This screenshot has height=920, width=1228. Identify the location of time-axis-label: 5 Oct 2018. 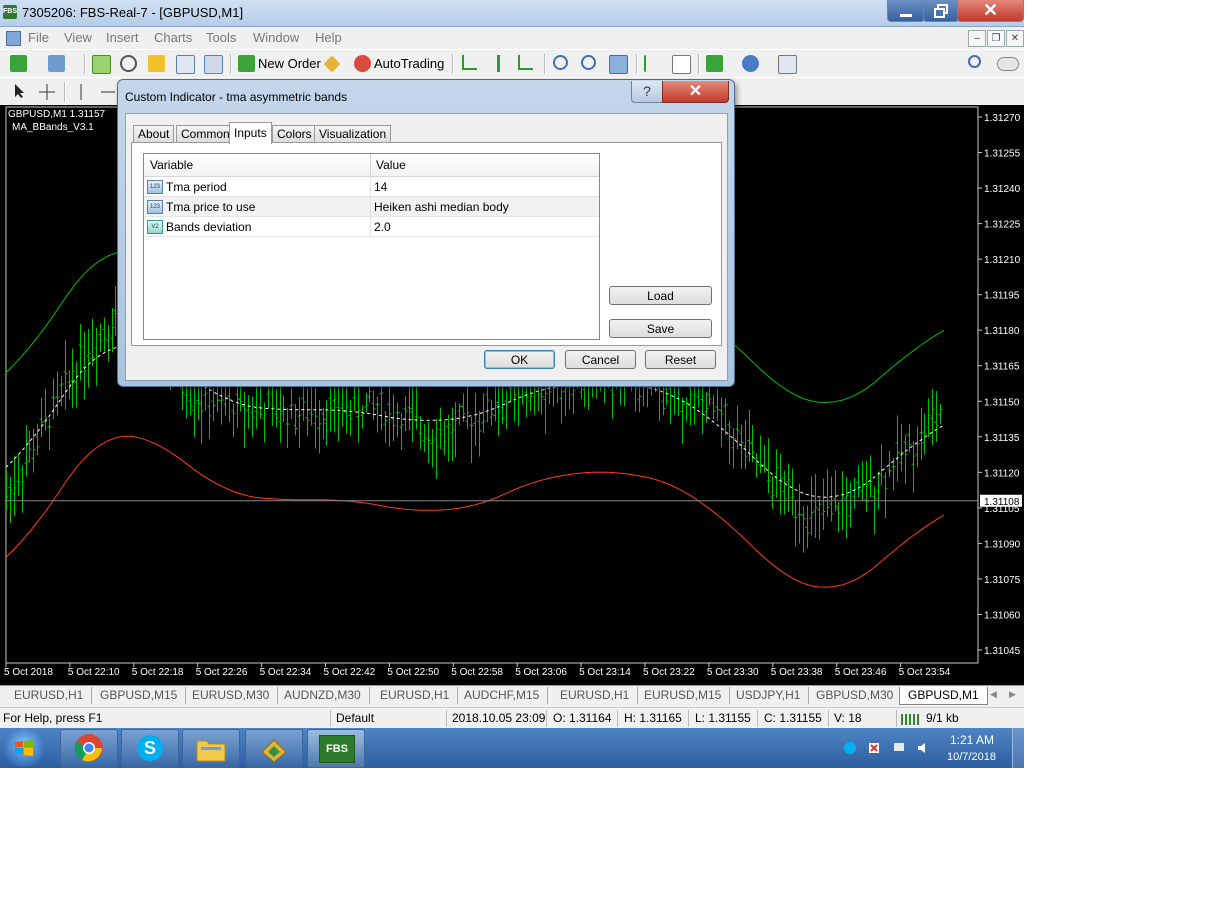
(28, 672).